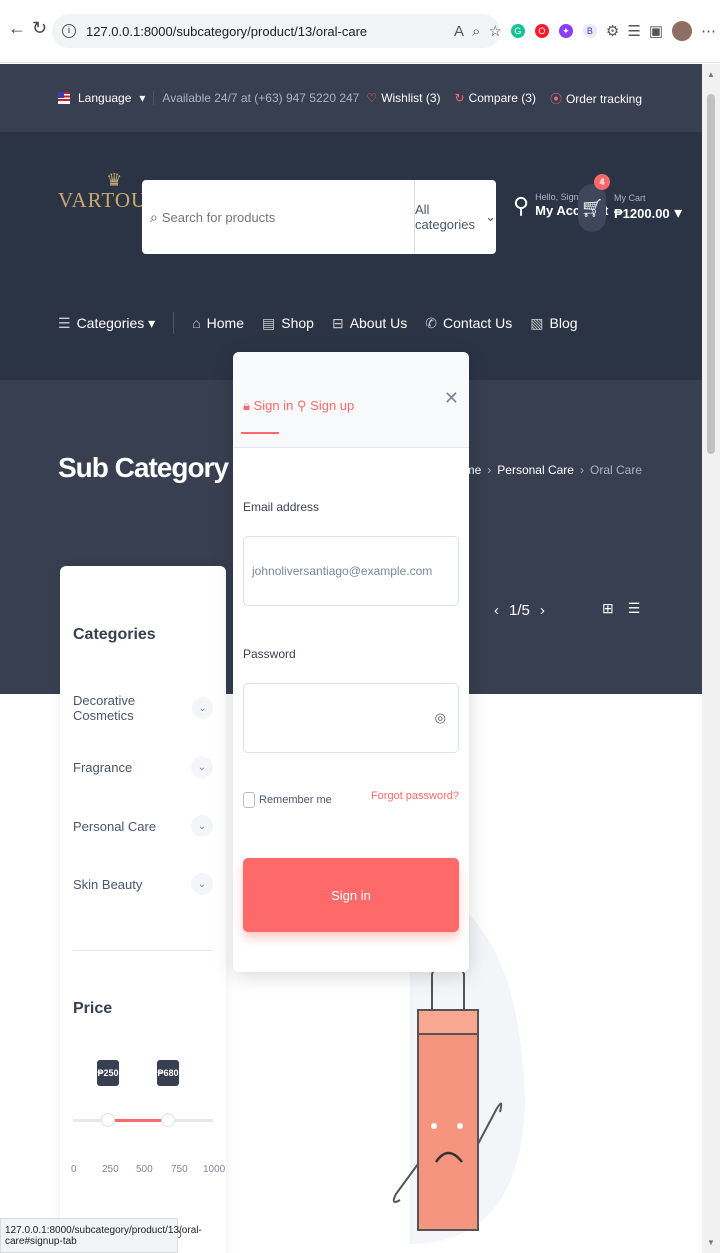 The height and width of the screenshot is (1253, 720). Describe the element at coordinates (431, 322) in the screenshot. I see `phone-icon: ✆` at that location.